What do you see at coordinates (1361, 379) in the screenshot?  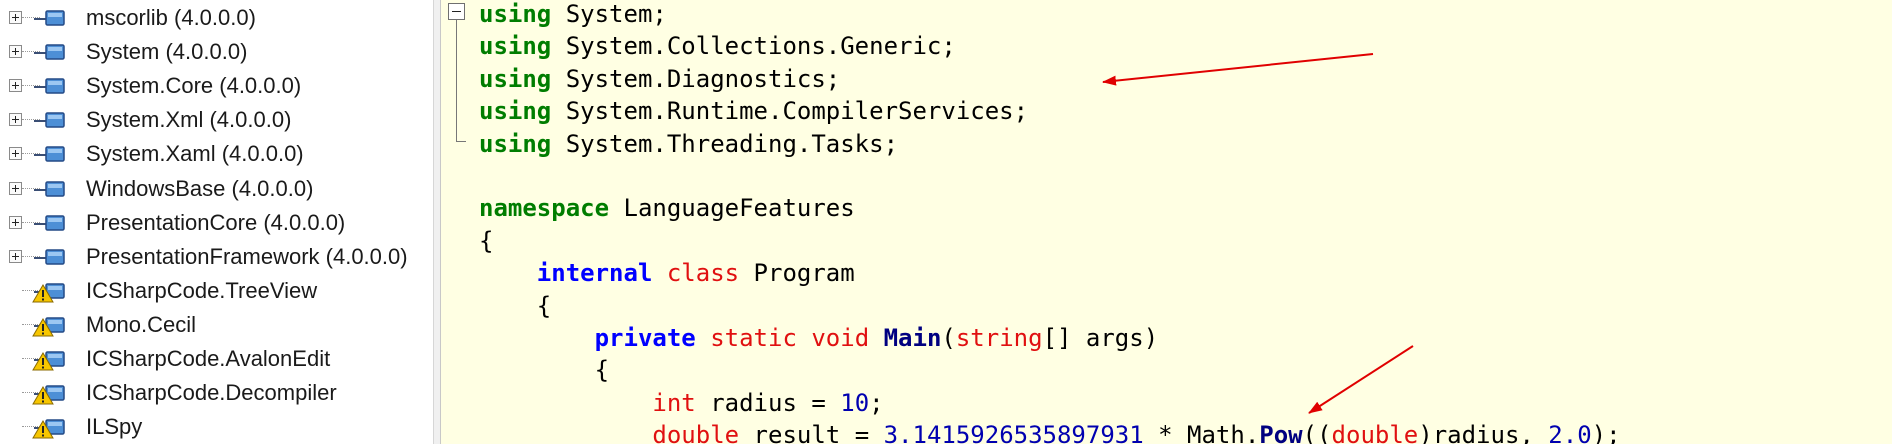 I see `annotation-arrow-pow` at bounding box center [1361, 379].